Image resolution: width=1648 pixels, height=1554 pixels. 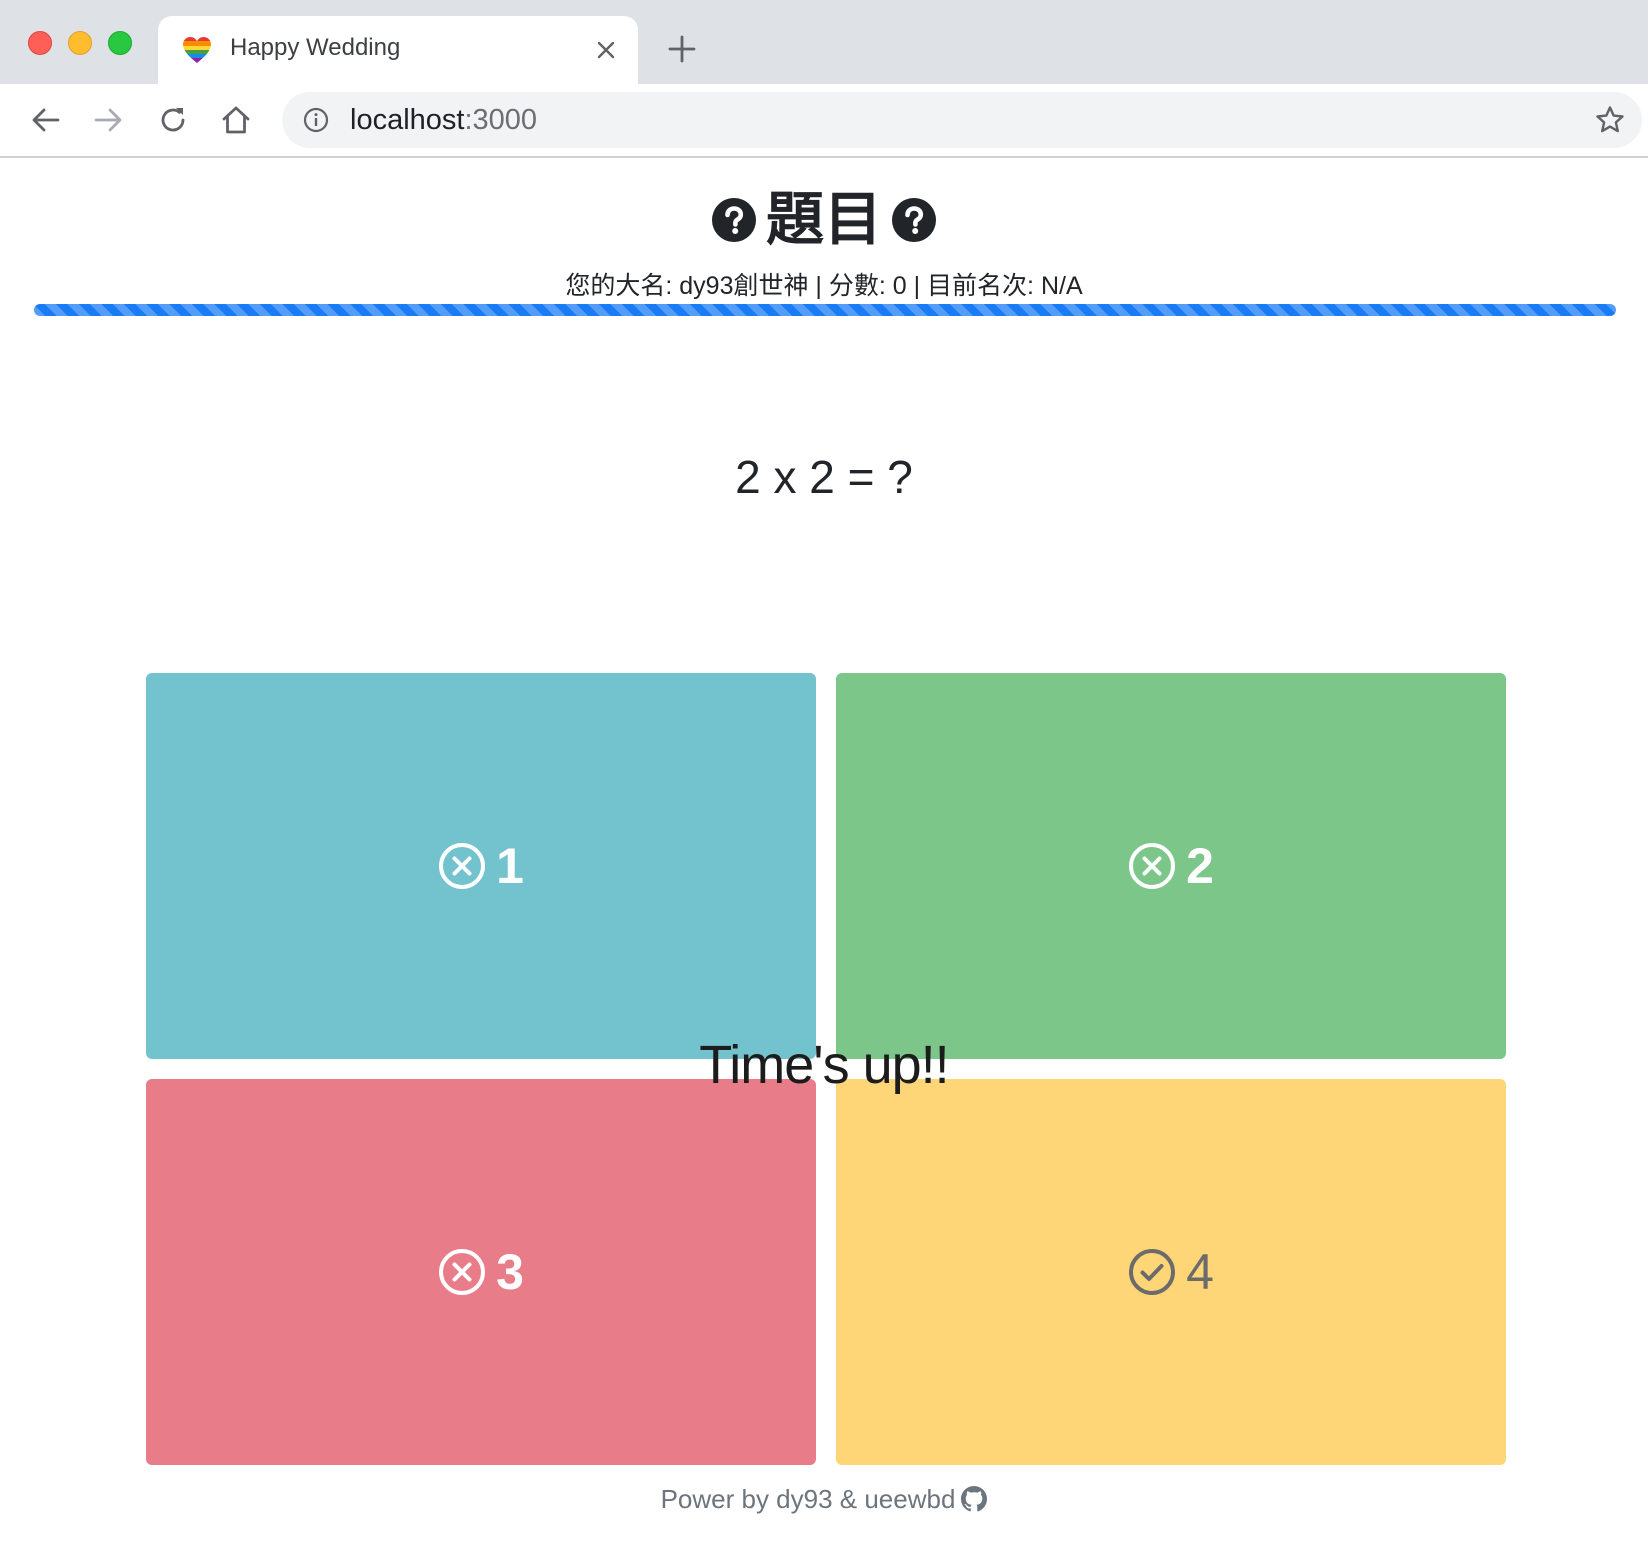 I want to click on question-text: 2 x 2 = ?, so click(x=824, y=477).